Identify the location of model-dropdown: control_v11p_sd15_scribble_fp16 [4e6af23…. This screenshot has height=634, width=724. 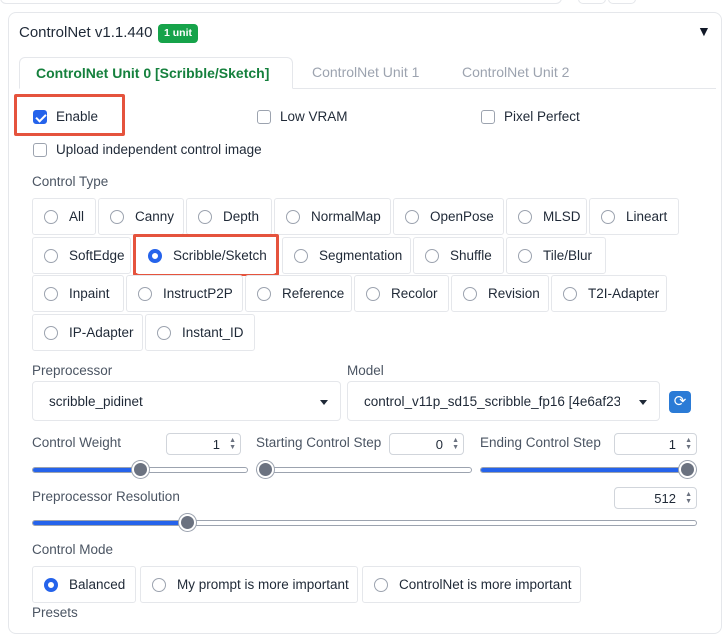
(503, 401).